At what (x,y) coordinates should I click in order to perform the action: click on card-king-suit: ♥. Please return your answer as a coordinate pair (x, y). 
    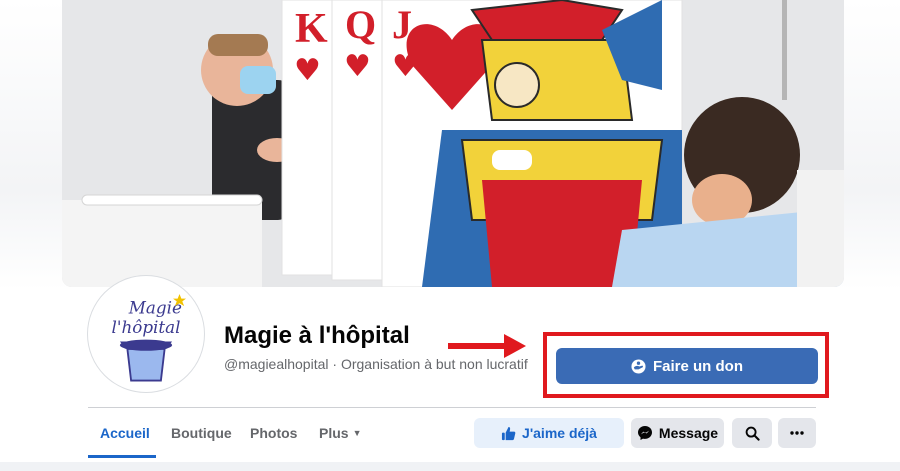
    Looking at the image, I should click on (307, 70).